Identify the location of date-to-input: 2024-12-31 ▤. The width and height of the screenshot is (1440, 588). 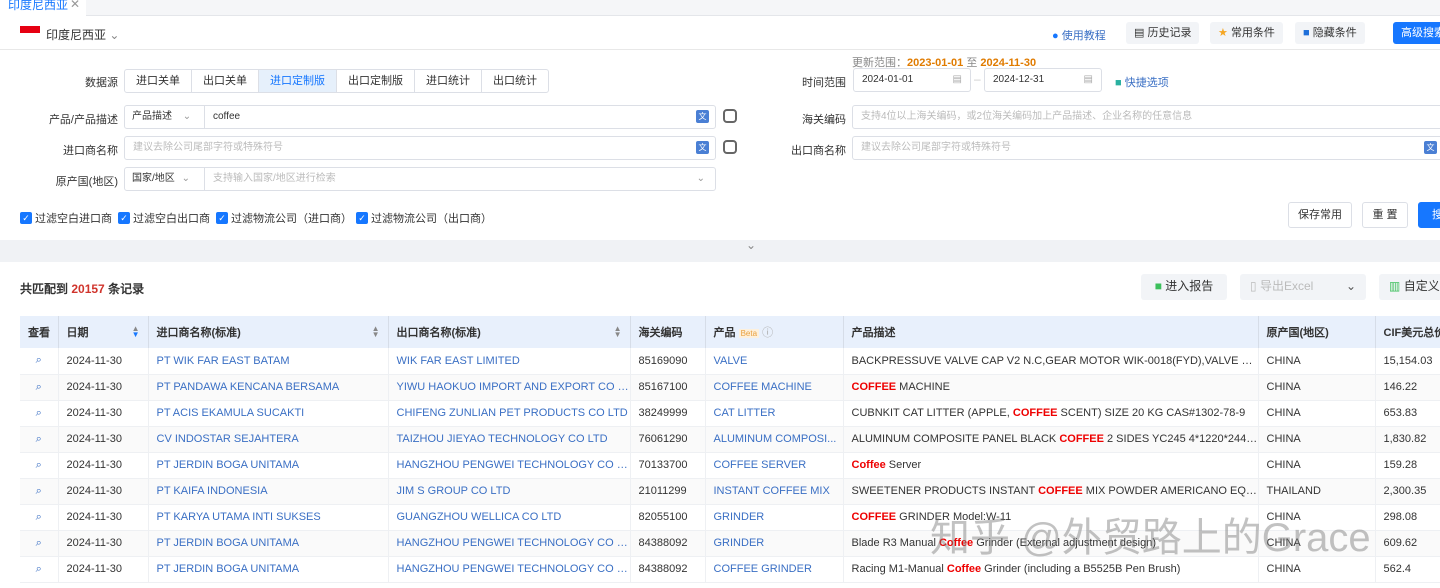
(1043, 80).